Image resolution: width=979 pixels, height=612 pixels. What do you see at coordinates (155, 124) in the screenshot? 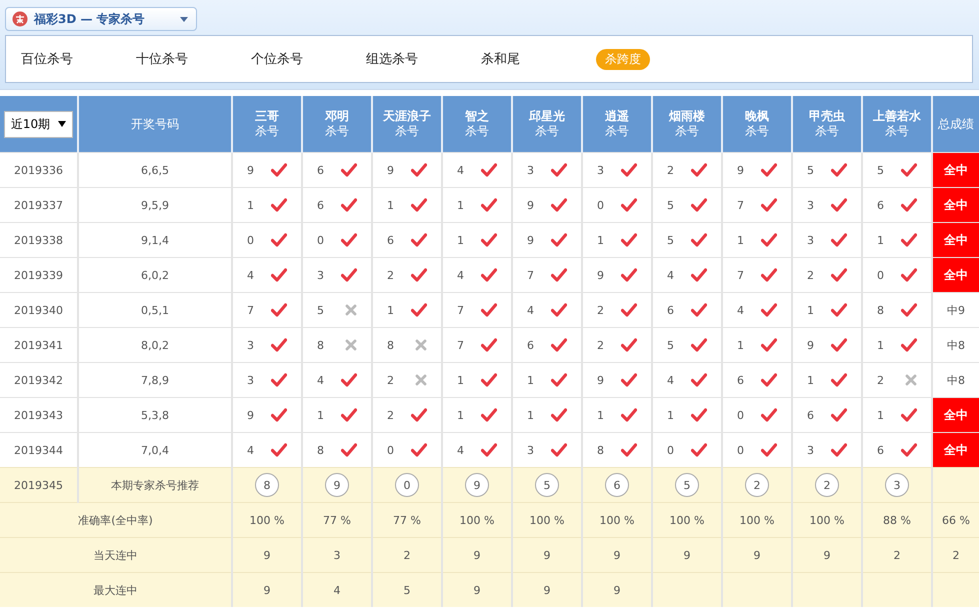
I see `column-header: 开奖号码` at bounding box center [155, 124].